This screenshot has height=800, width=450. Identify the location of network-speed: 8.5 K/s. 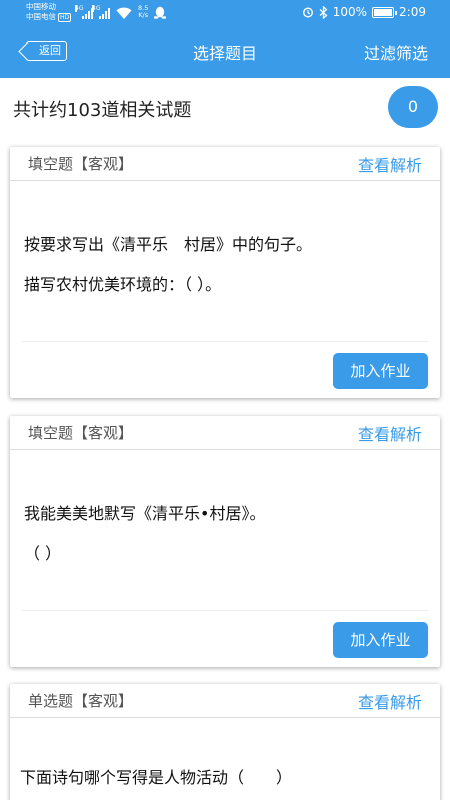
(143, 11).